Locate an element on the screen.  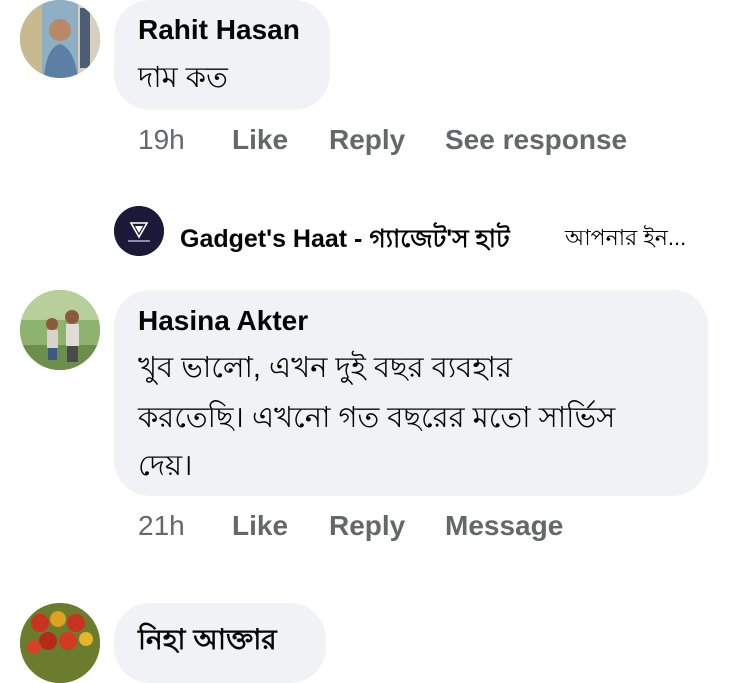
comment-actions: 21h Like Reply Message is located at coordinates (418, 528).